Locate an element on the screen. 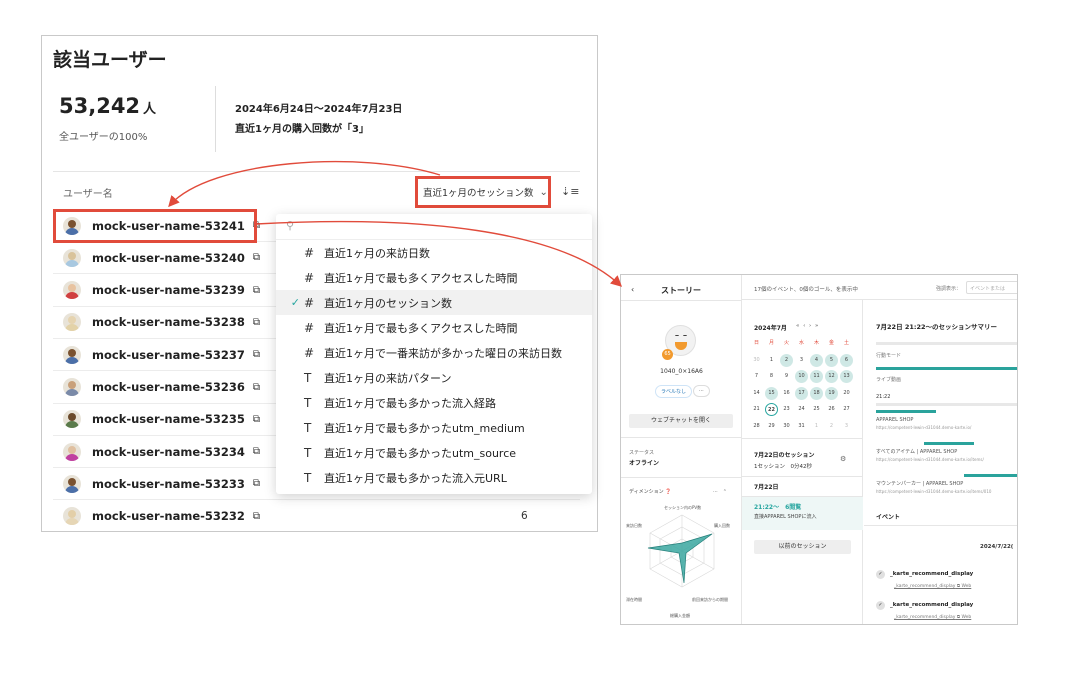  annotation-arrows is located at coordinates (395, 223).